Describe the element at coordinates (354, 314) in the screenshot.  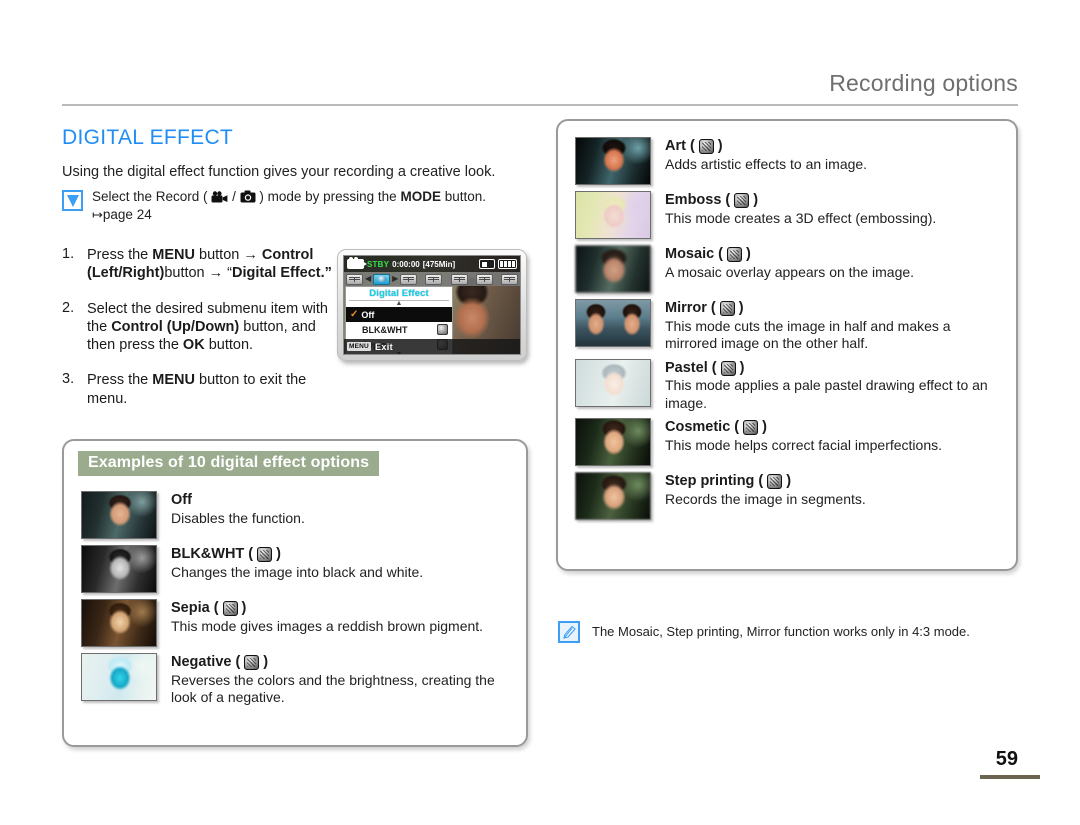
I see `lcd-selected-check-icon: ✓` at that location.